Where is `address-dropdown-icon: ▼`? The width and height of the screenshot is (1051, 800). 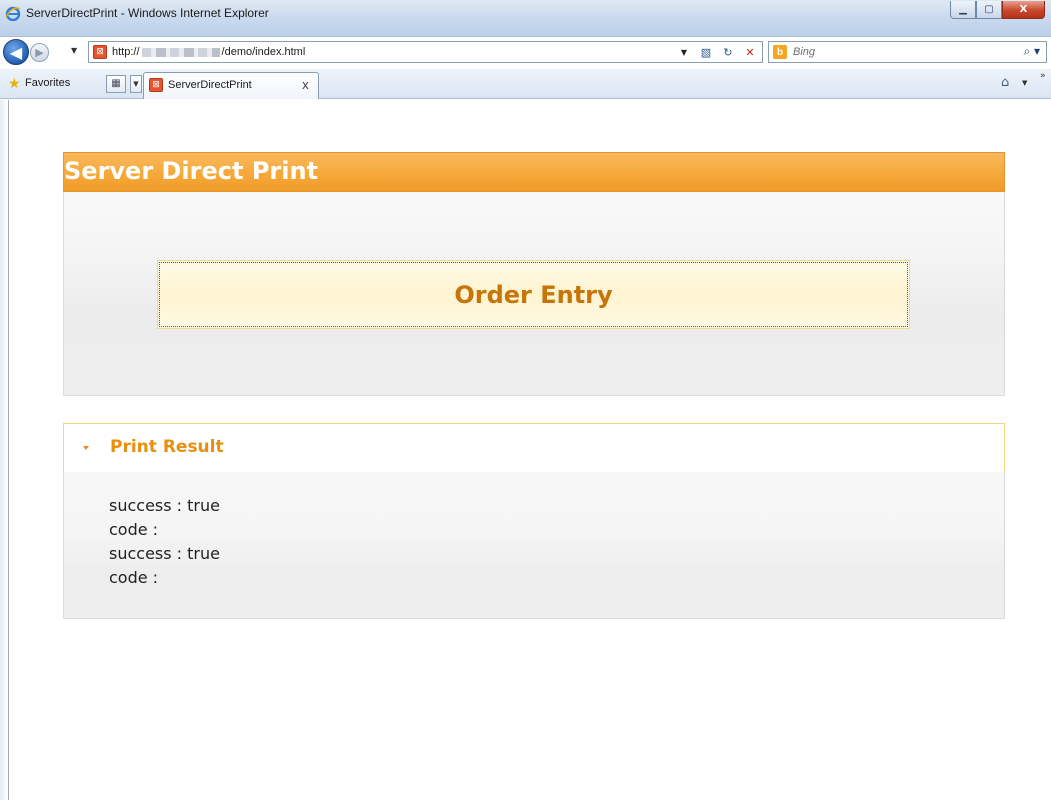 address-dropdown-icon: ▼ is located at coordinates (684, 52).